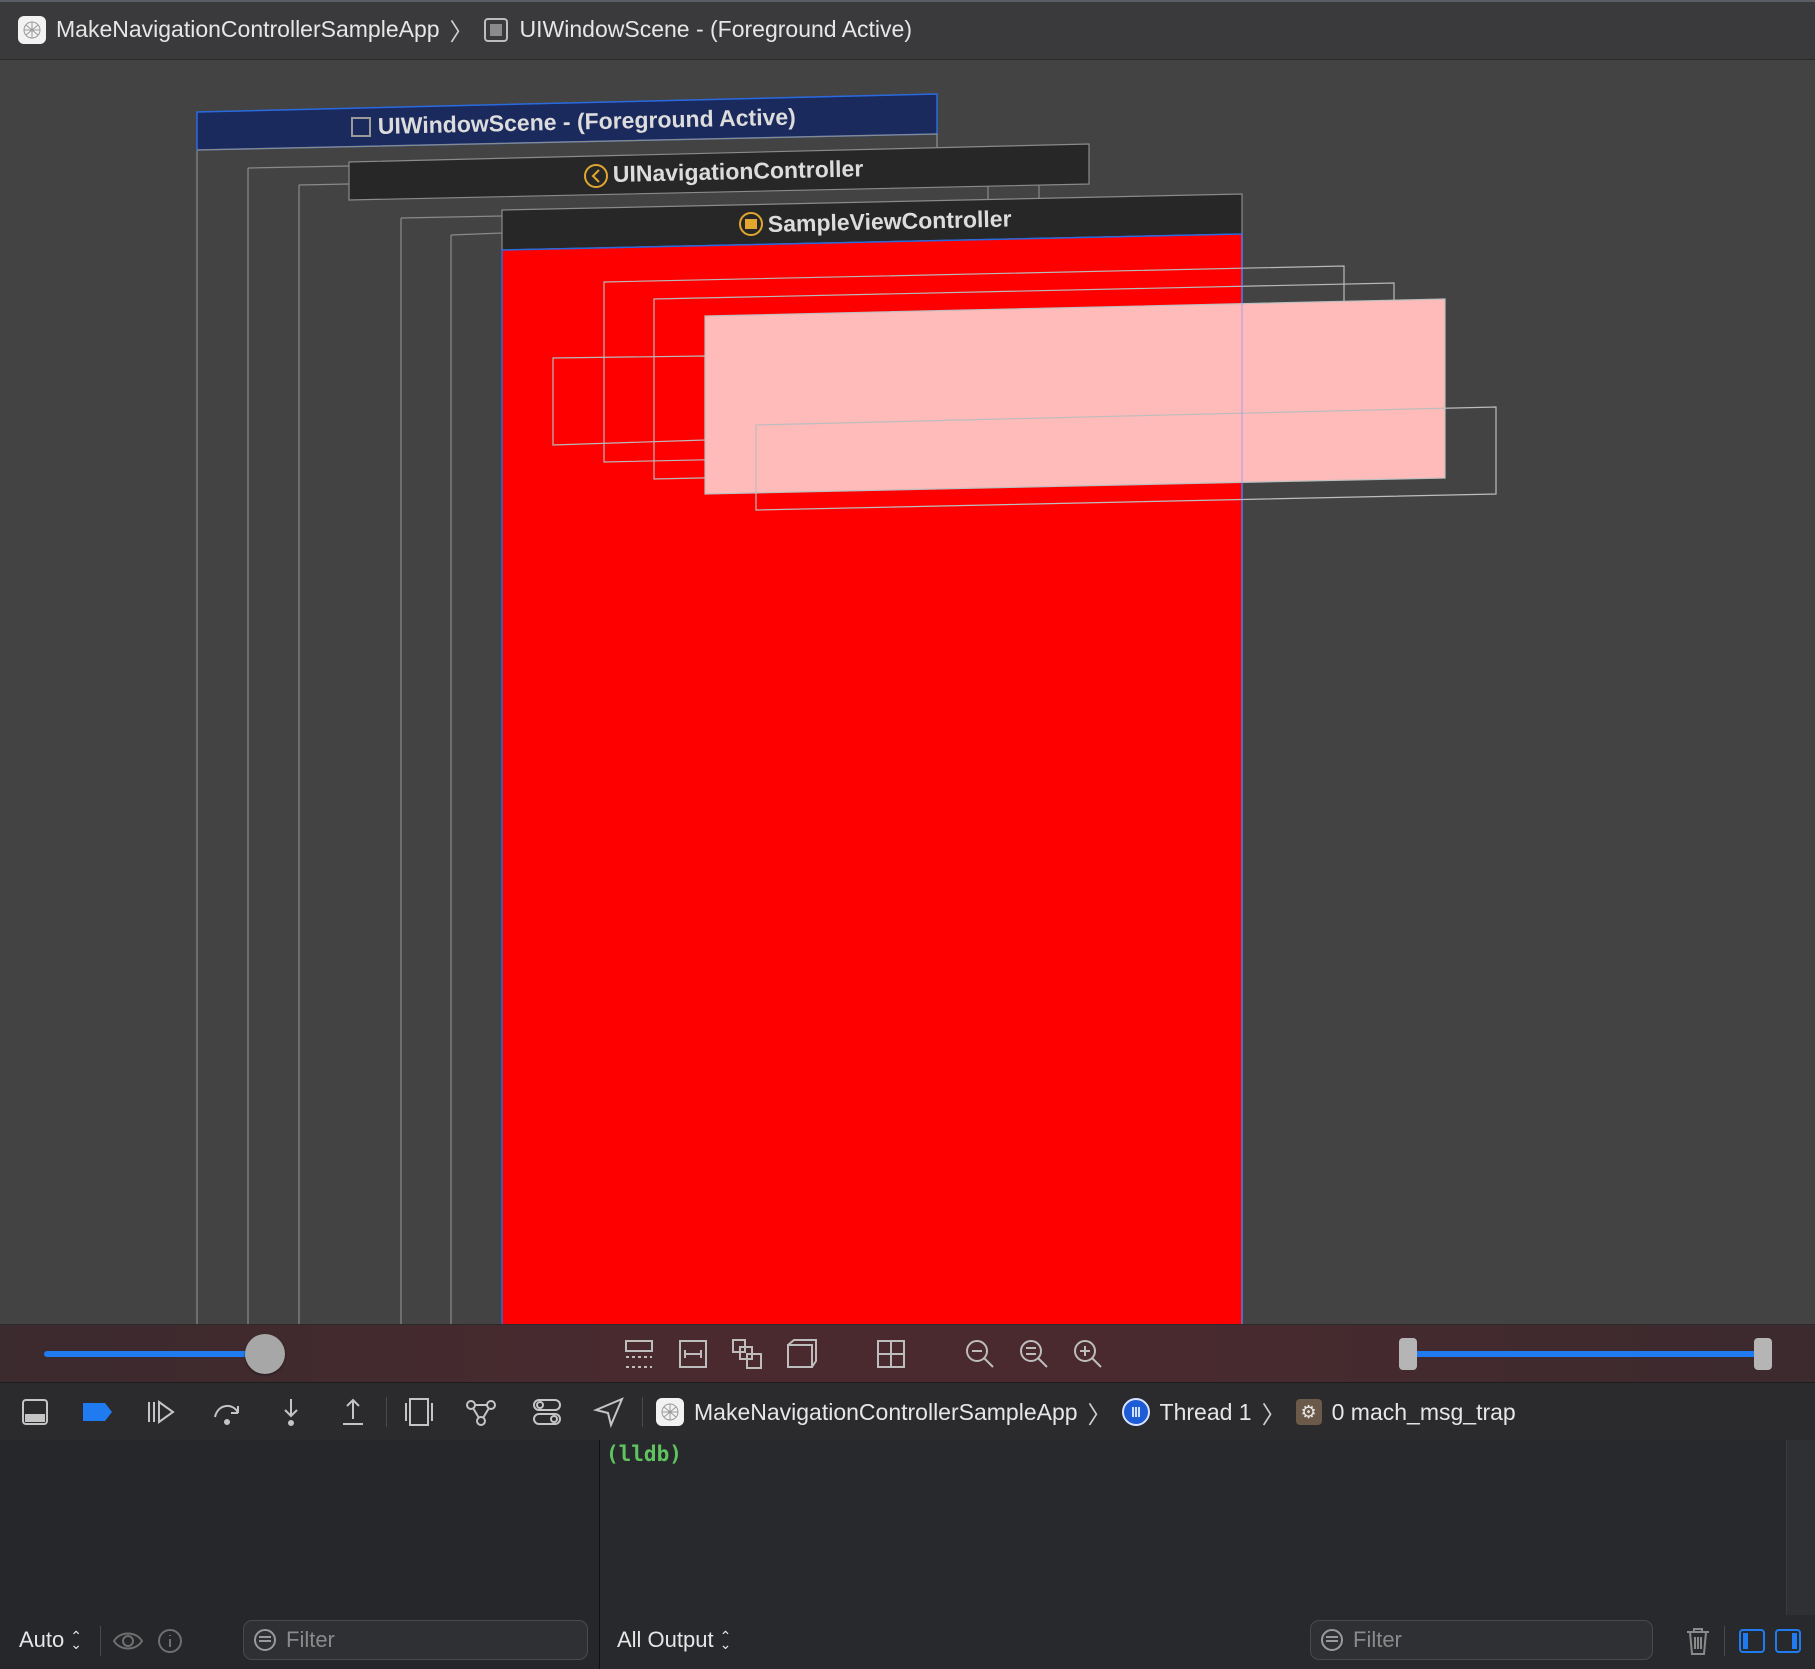 Image resolution: width=1815 pixels, height=1669 pixels. Describe the element at coordinates (310, 1639) in the screenshot. I see `variables-filter-placeholder: Filter` at that location.